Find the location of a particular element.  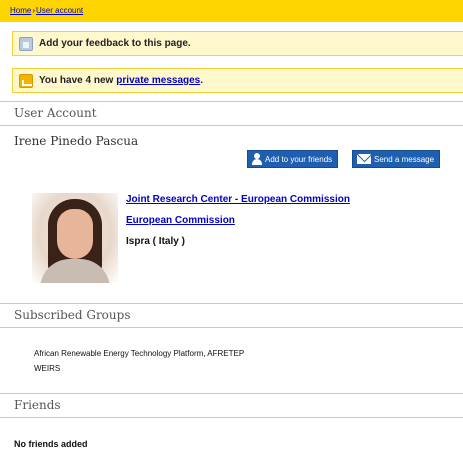

messages-suffix: . is located at coordinates (202, 80).